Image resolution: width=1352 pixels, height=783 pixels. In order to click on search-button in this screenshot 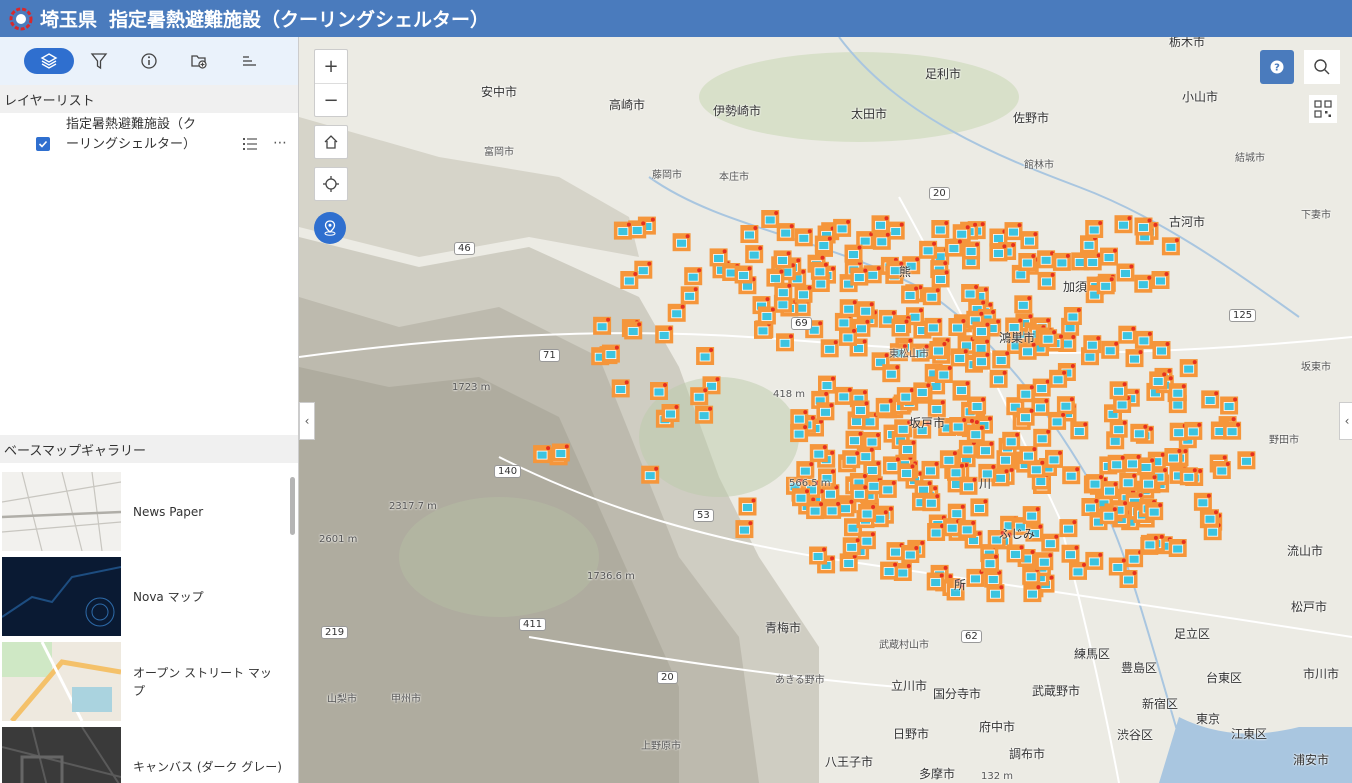, I will do `click(1322, 67)`.